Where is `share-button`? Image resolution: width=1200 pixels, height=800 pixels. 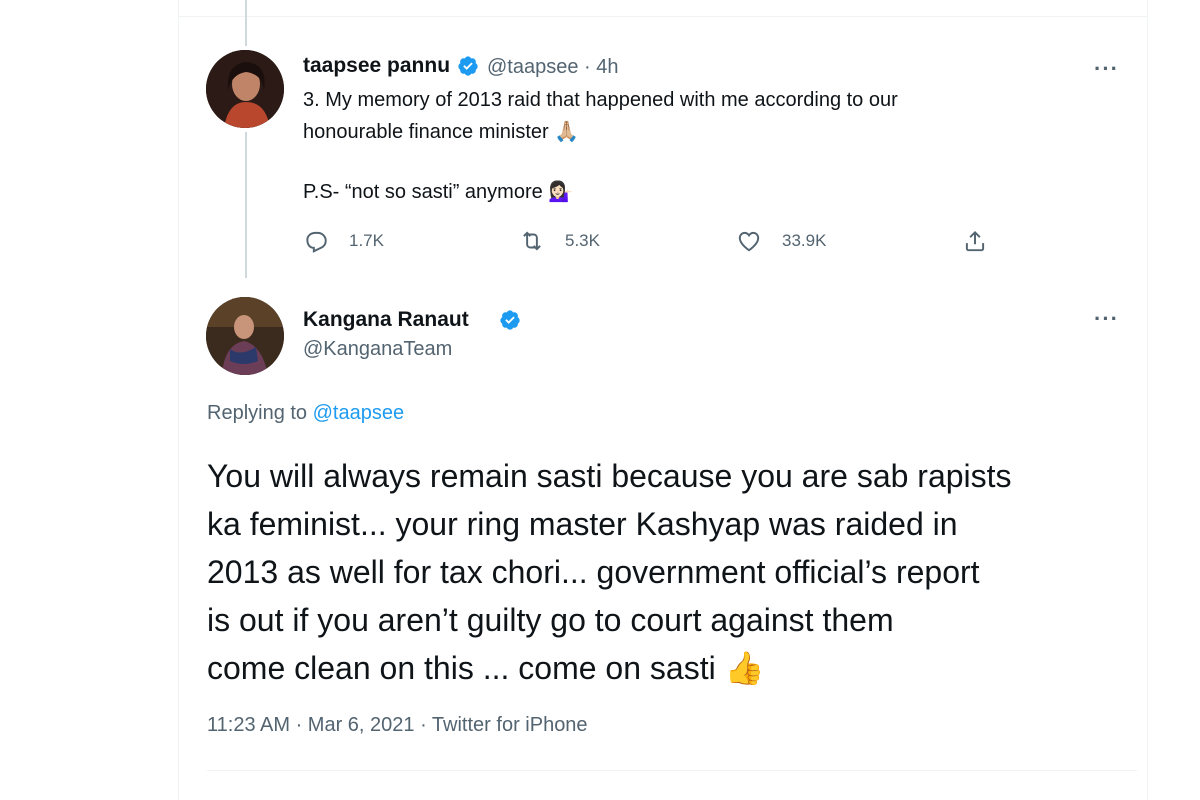 share-button is located at coordinates (975, 241).